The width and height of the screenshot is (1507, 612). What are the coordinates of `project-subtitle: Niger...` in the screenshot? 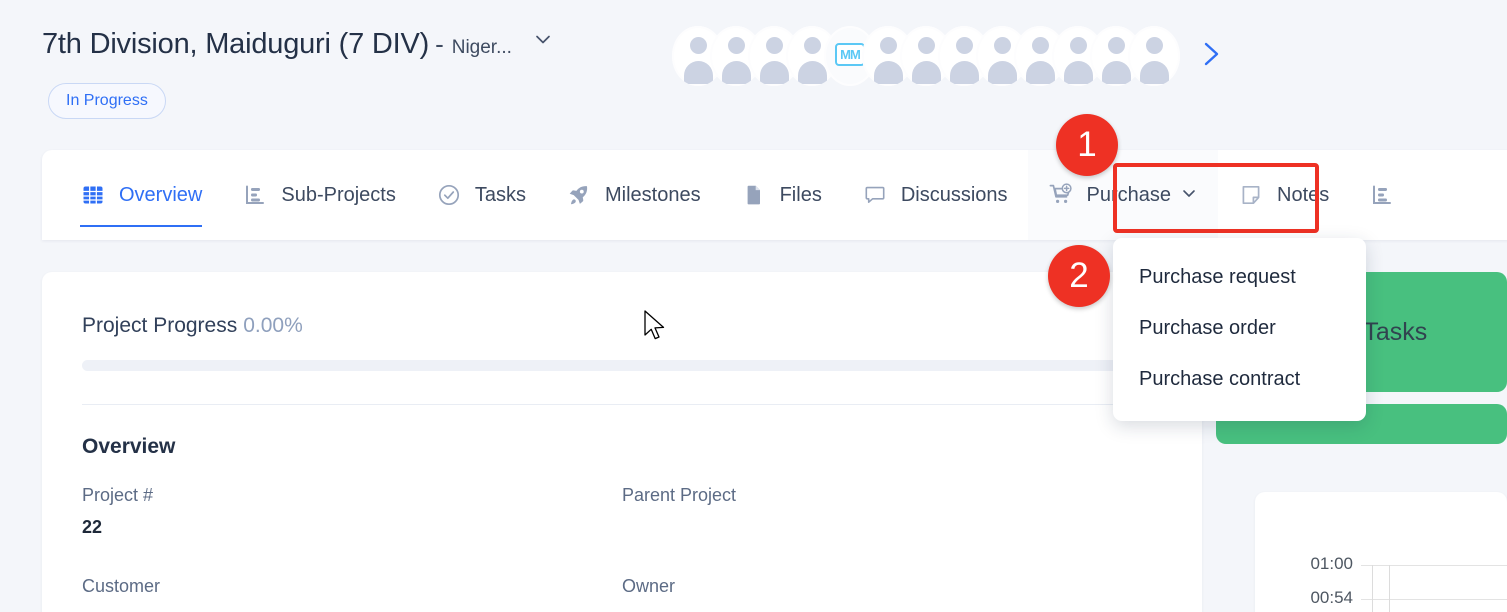 It's located at (481, 47).